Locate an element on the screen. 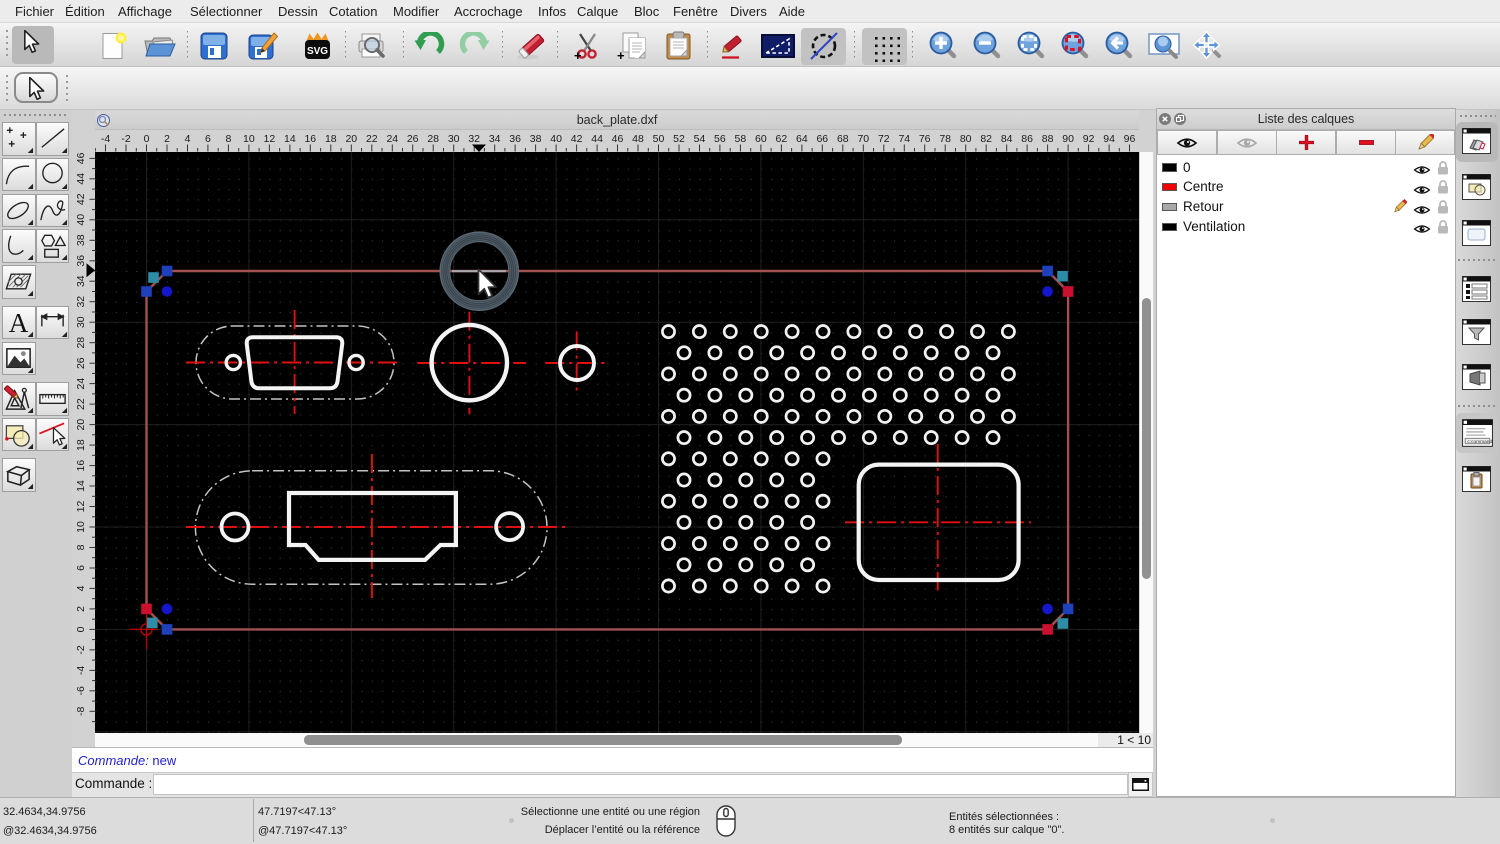  svg-text: 62 is located at coordinates (782, 139).